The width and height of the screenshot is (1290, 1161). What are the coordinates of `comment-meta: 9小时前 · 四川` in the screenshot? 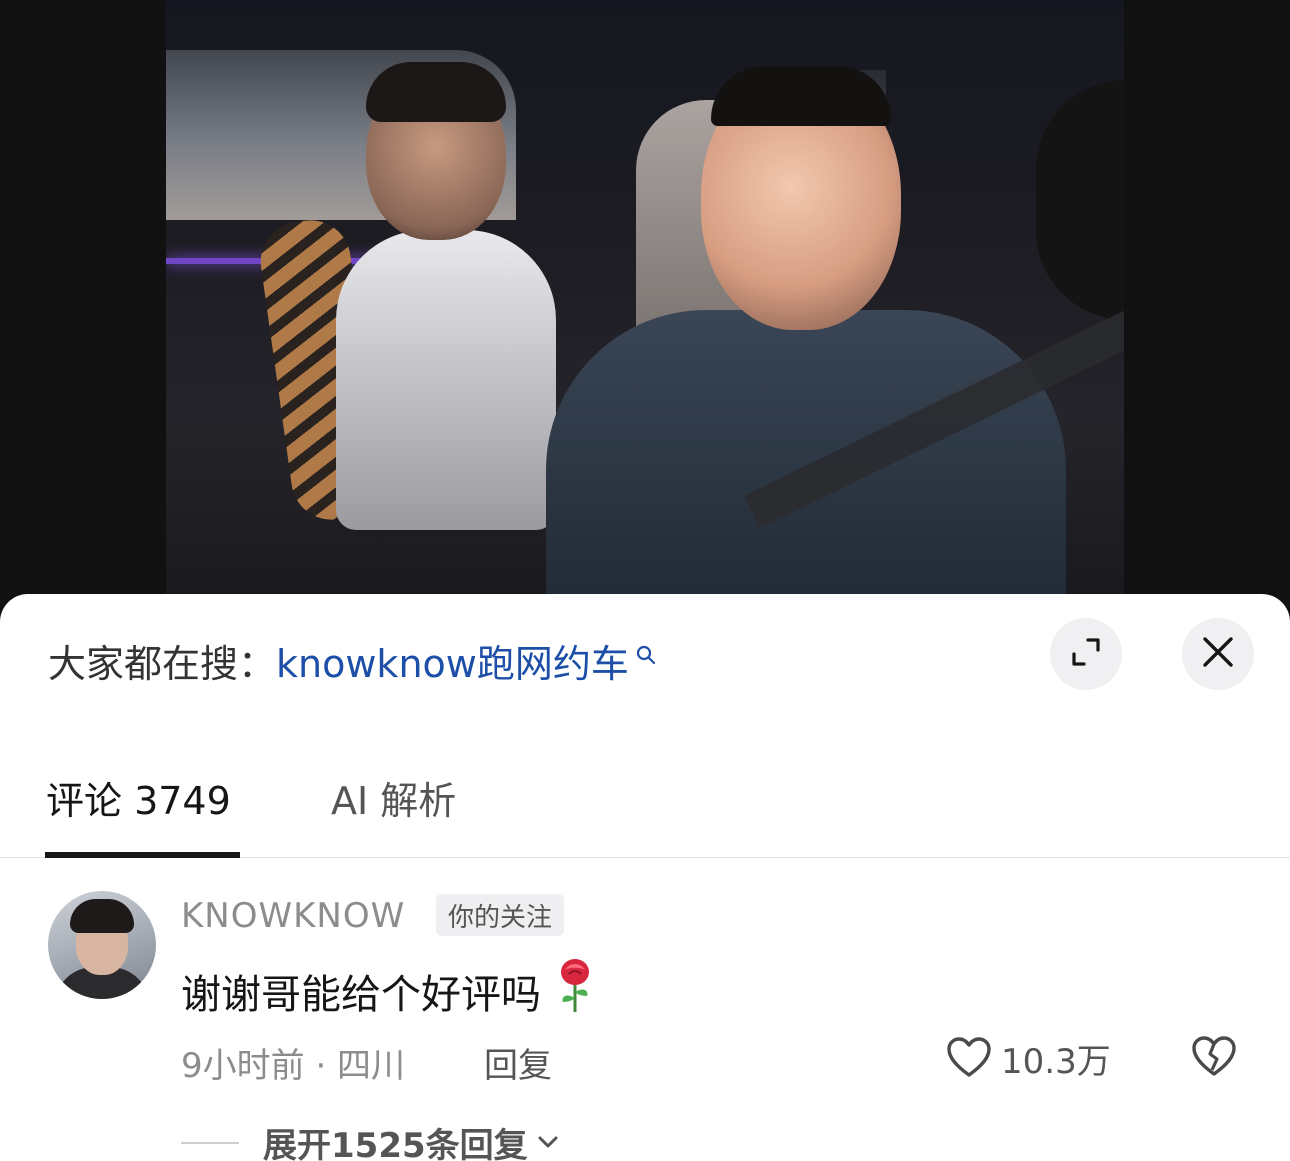 It's located at (293, 1066).